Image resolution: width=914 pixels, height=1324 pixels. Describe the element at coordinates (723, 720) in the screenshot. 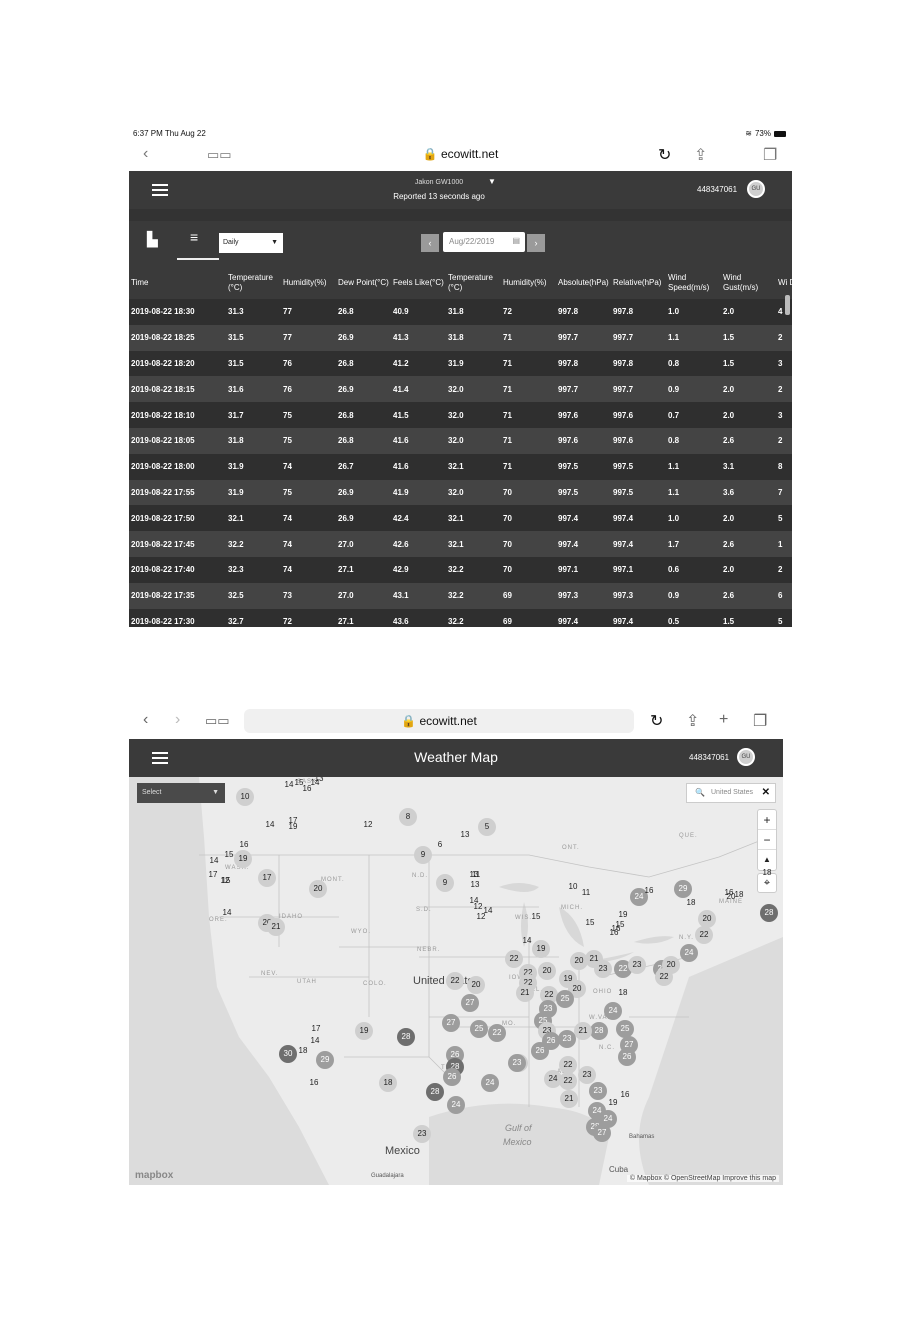

I see `new-tab-icon: +` at that location.